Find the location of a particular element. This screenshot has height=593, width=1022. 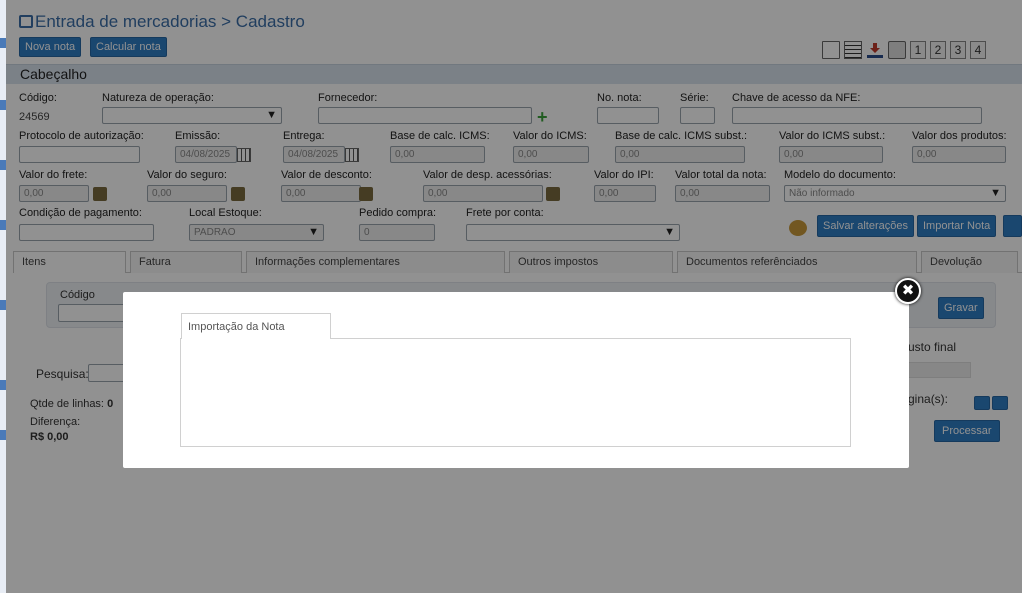

import-panel is located at coordinates (515, 392).